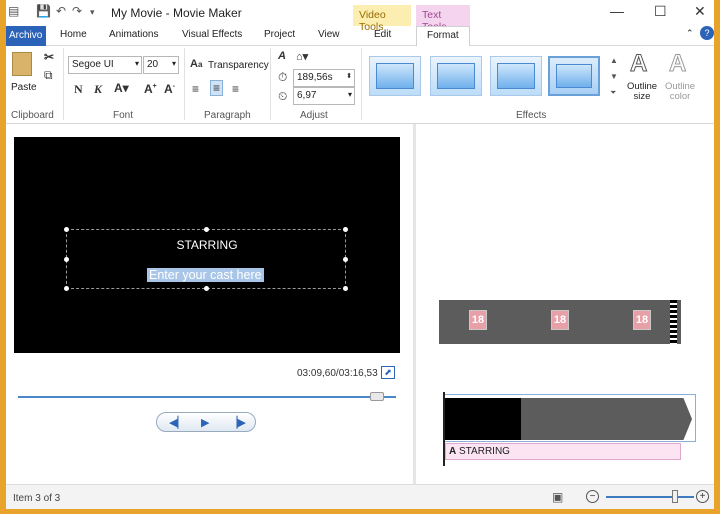 The image size is (720, 514). What do you see at coordinates (49, 57) in the screenshot?
I see `cut-icon: ✂` at bounding box center [49, 57].